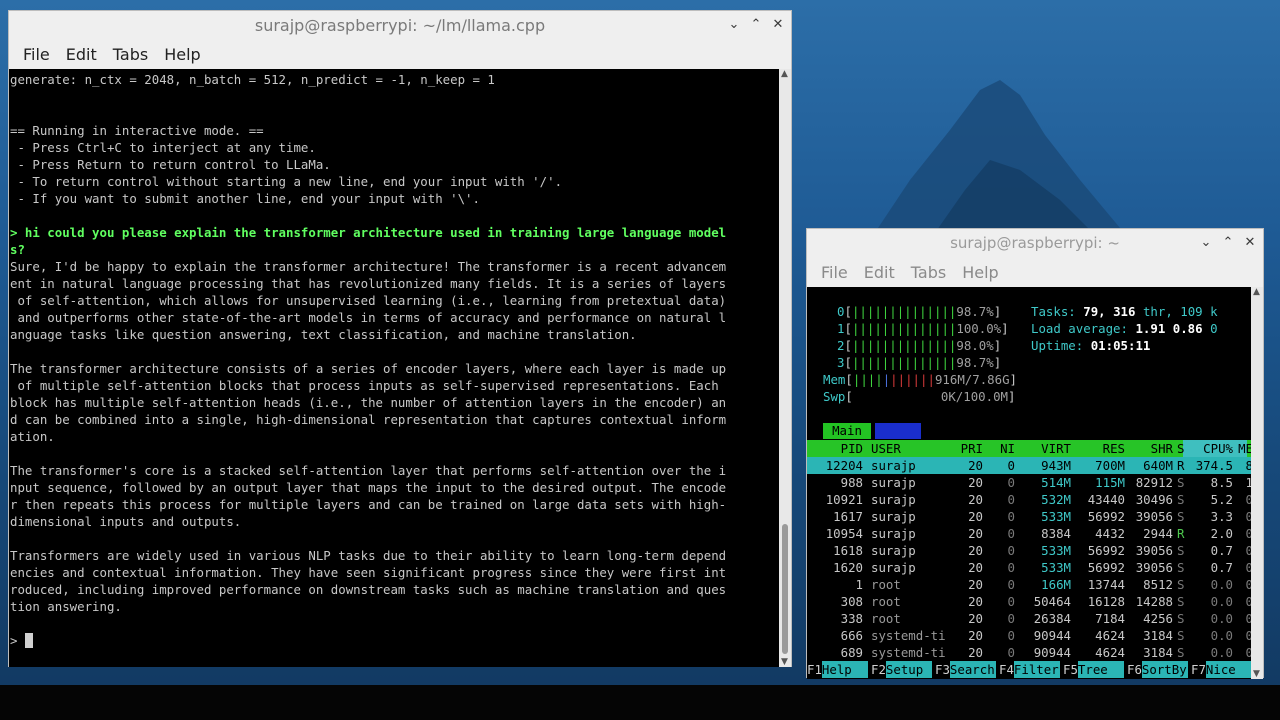  I want to click on cell-pri: 20, so click(975, 635).